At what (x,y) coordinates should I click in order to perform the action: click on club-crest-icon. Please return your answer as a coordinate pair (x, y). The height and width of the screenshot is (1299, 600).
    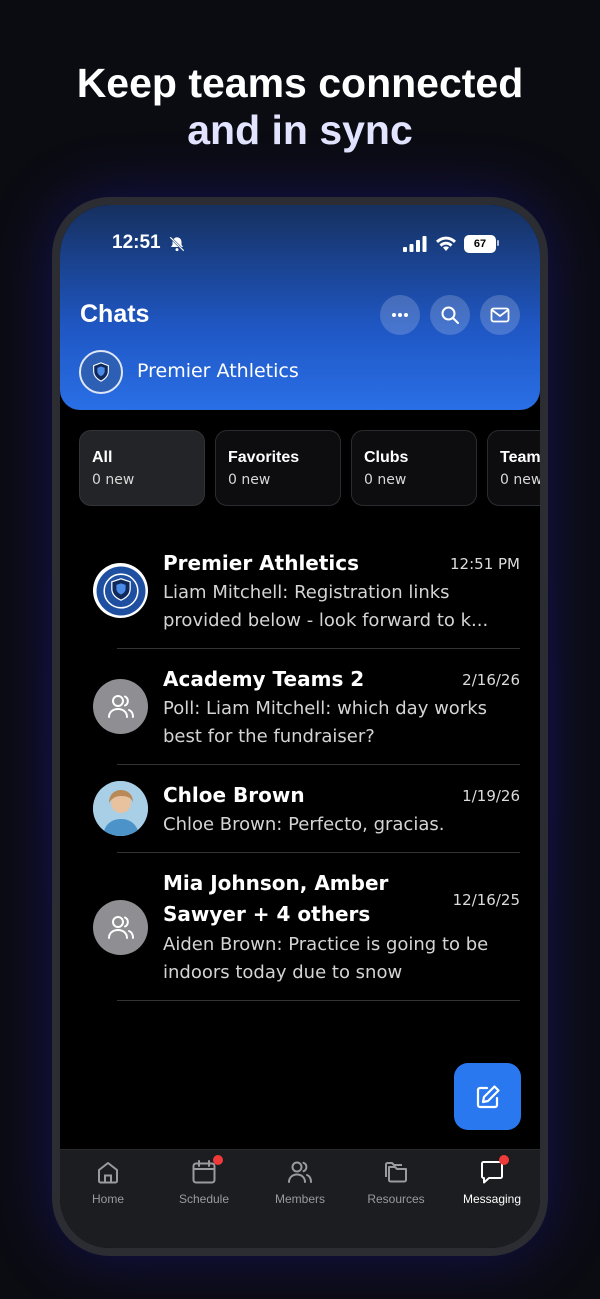
    Looking at the image, I should click on (120, 590).